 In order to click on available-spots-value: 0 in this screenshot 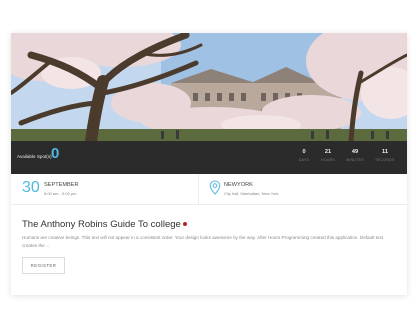, I will do `click(55, 153)`.